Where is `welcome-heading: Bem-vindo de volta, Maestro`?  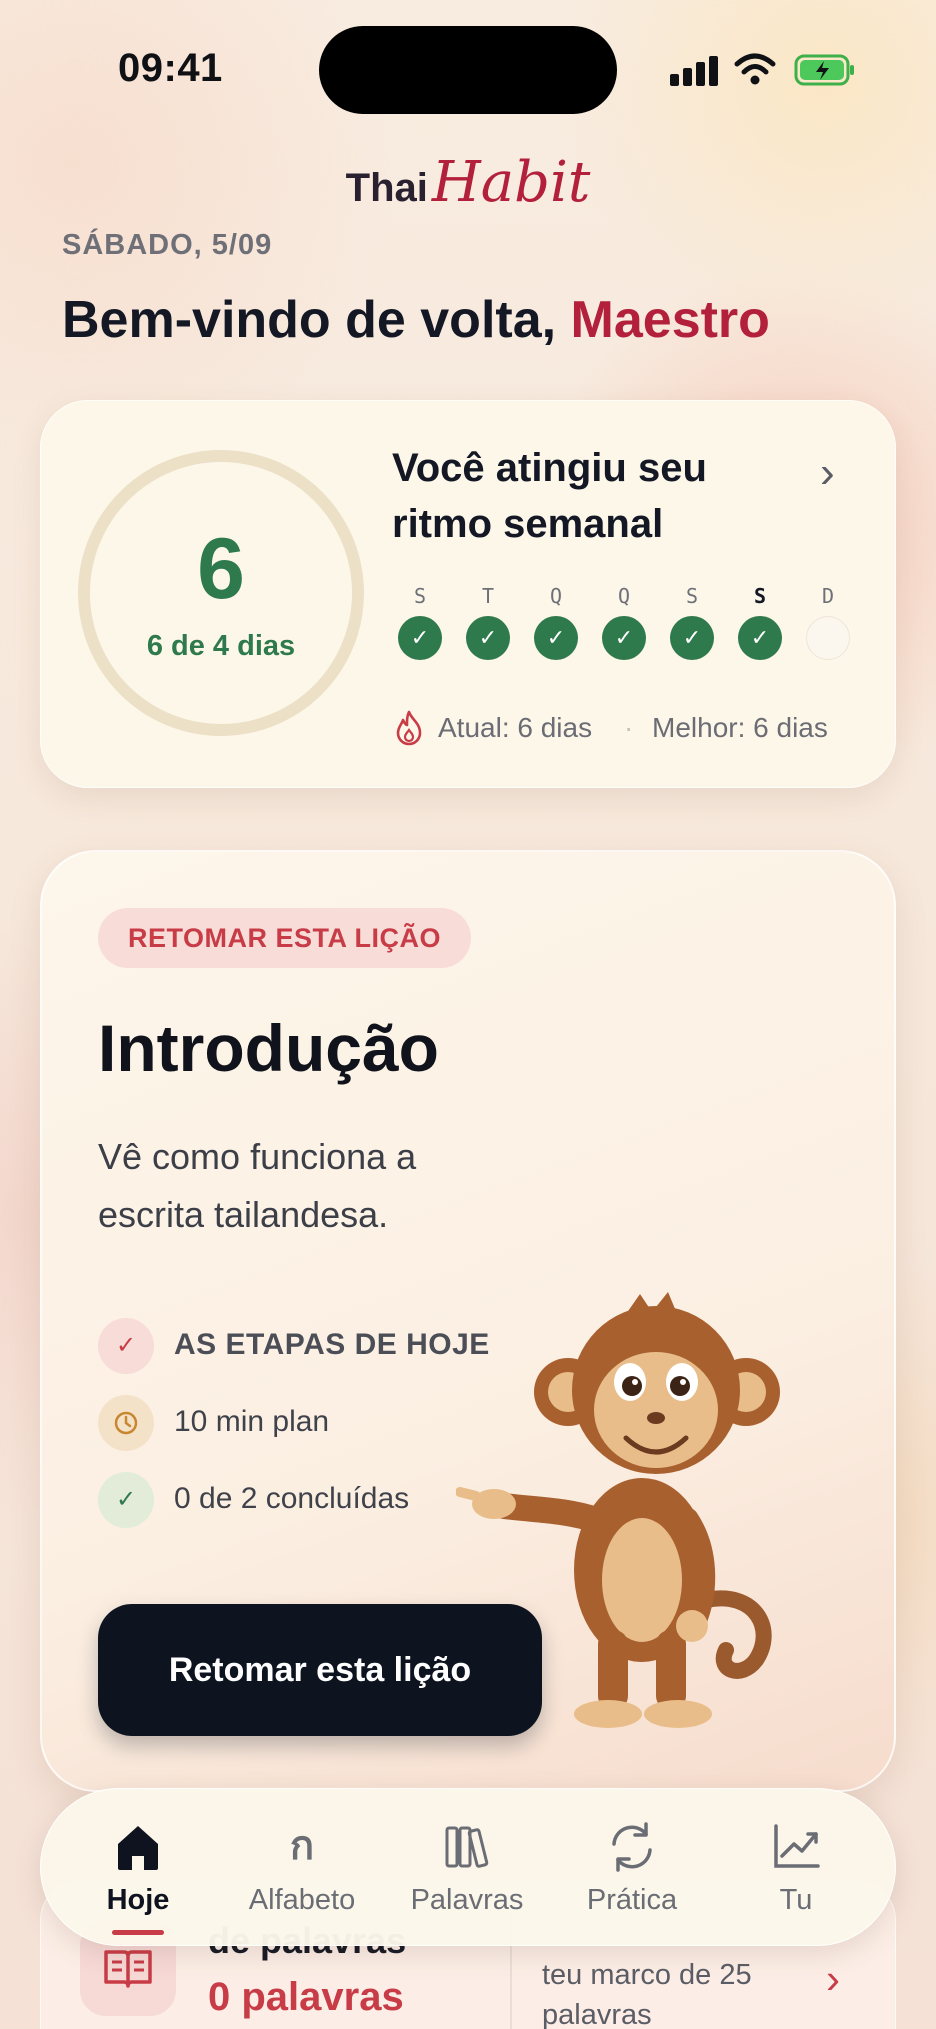 welcome-heading: Bem-vindo de volta, Maestro is located at coordinates (416, 320).